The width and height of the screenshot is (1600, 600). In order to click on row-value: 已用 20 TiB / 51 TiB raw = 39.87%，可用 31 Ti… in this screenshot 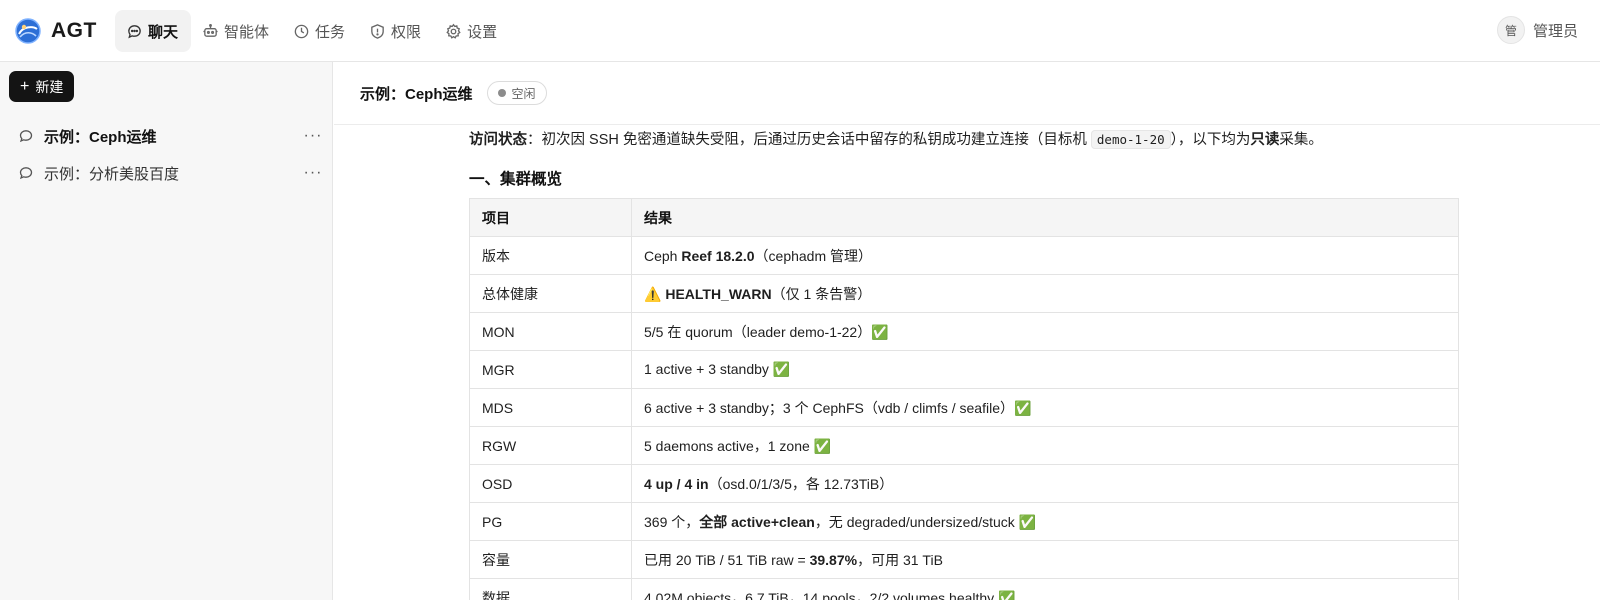, I will do `click(1045, 559)`.